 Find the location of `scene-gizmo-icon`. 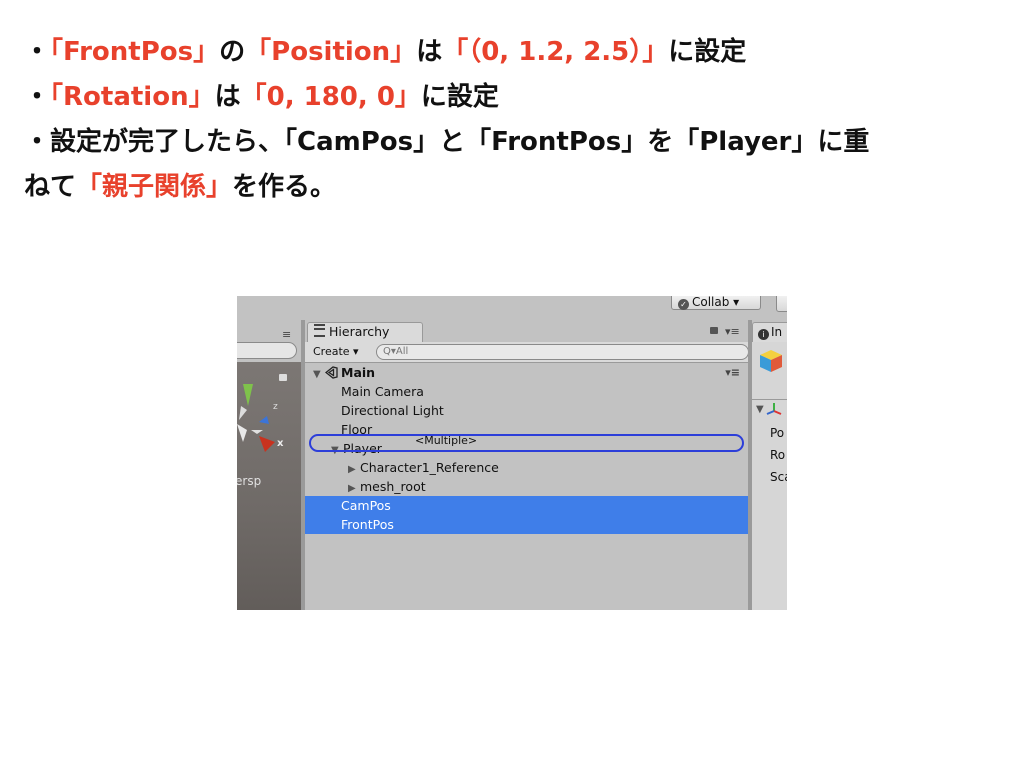

scene-gizmo-icon is located at coordinates (269, 420).